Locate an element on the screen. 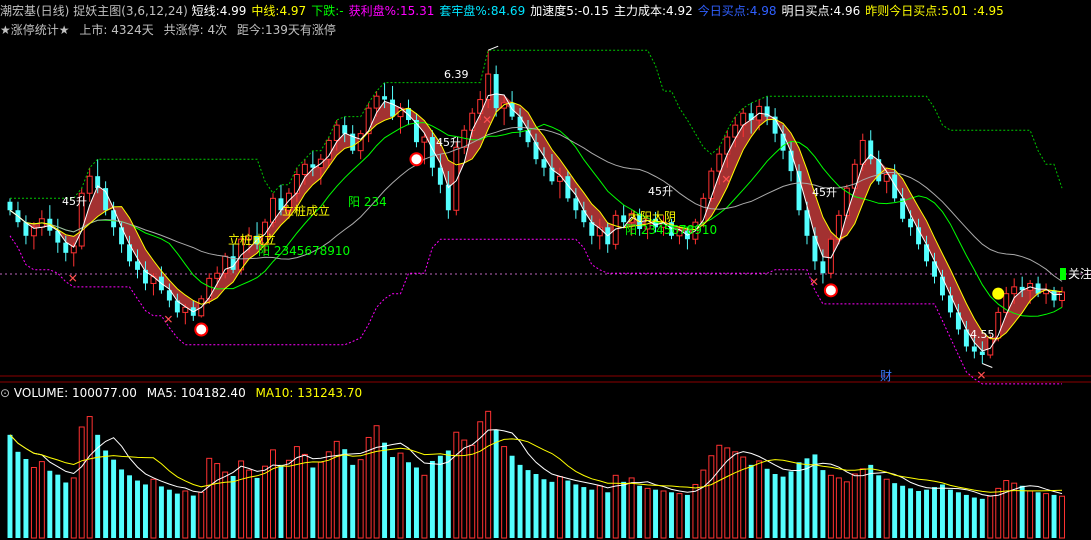 The image size is (1091, 540). rise-label-4: 45升 is located at coordinates (824, 192).